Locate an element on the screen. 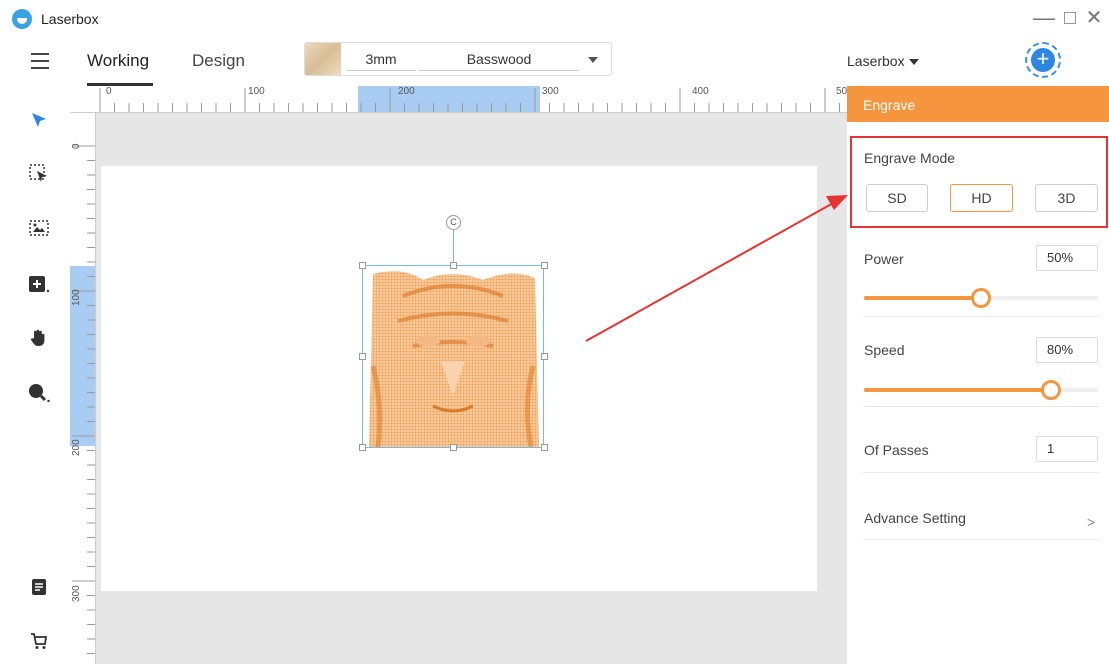  engrave-mode-hd-button: HD is located at coordinates (981, 198).